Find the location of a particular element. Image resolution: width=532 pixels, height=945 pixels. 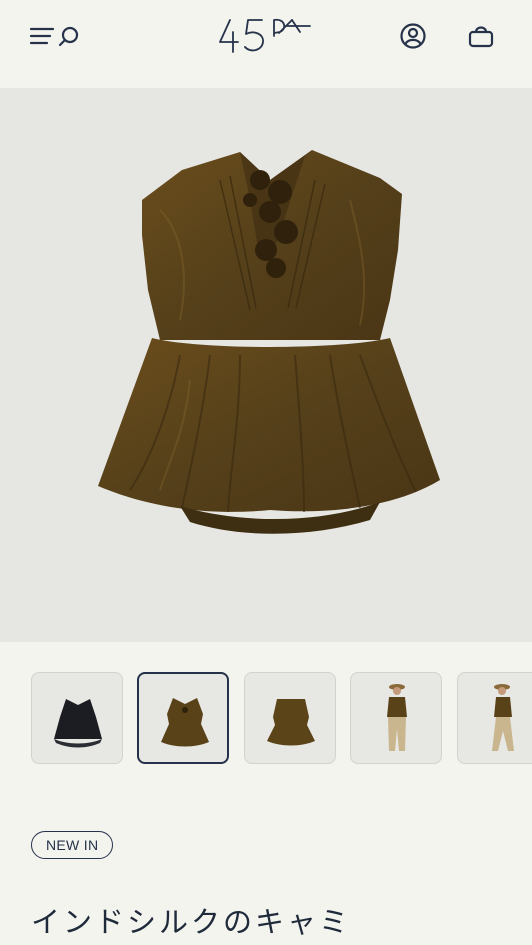

thumbnail-model-side is located at coordinates (494, 718).